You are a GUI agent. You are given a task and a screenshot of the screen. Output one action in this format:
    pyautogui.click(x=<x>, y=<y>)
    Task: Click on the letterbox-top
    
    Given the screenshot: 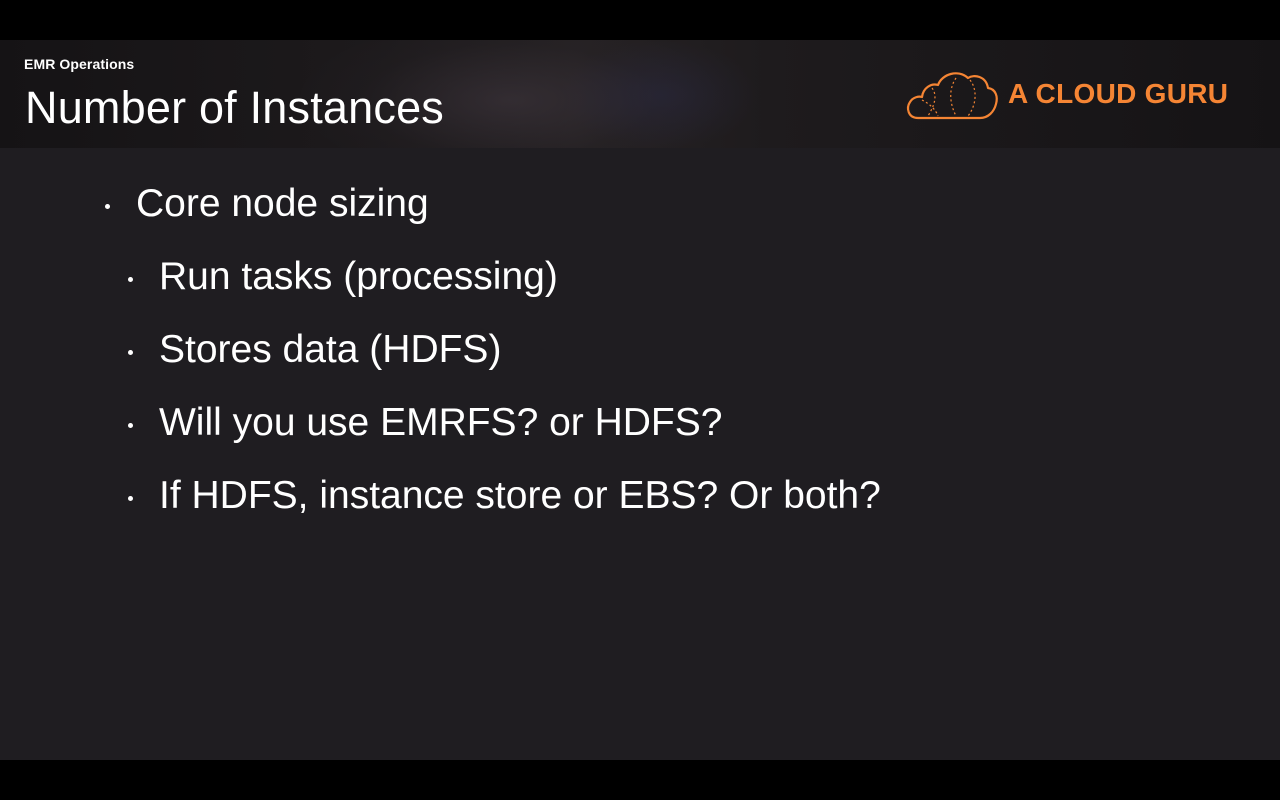 What is the action you would take?
    pyautogui.click(x=640, y=20)
    